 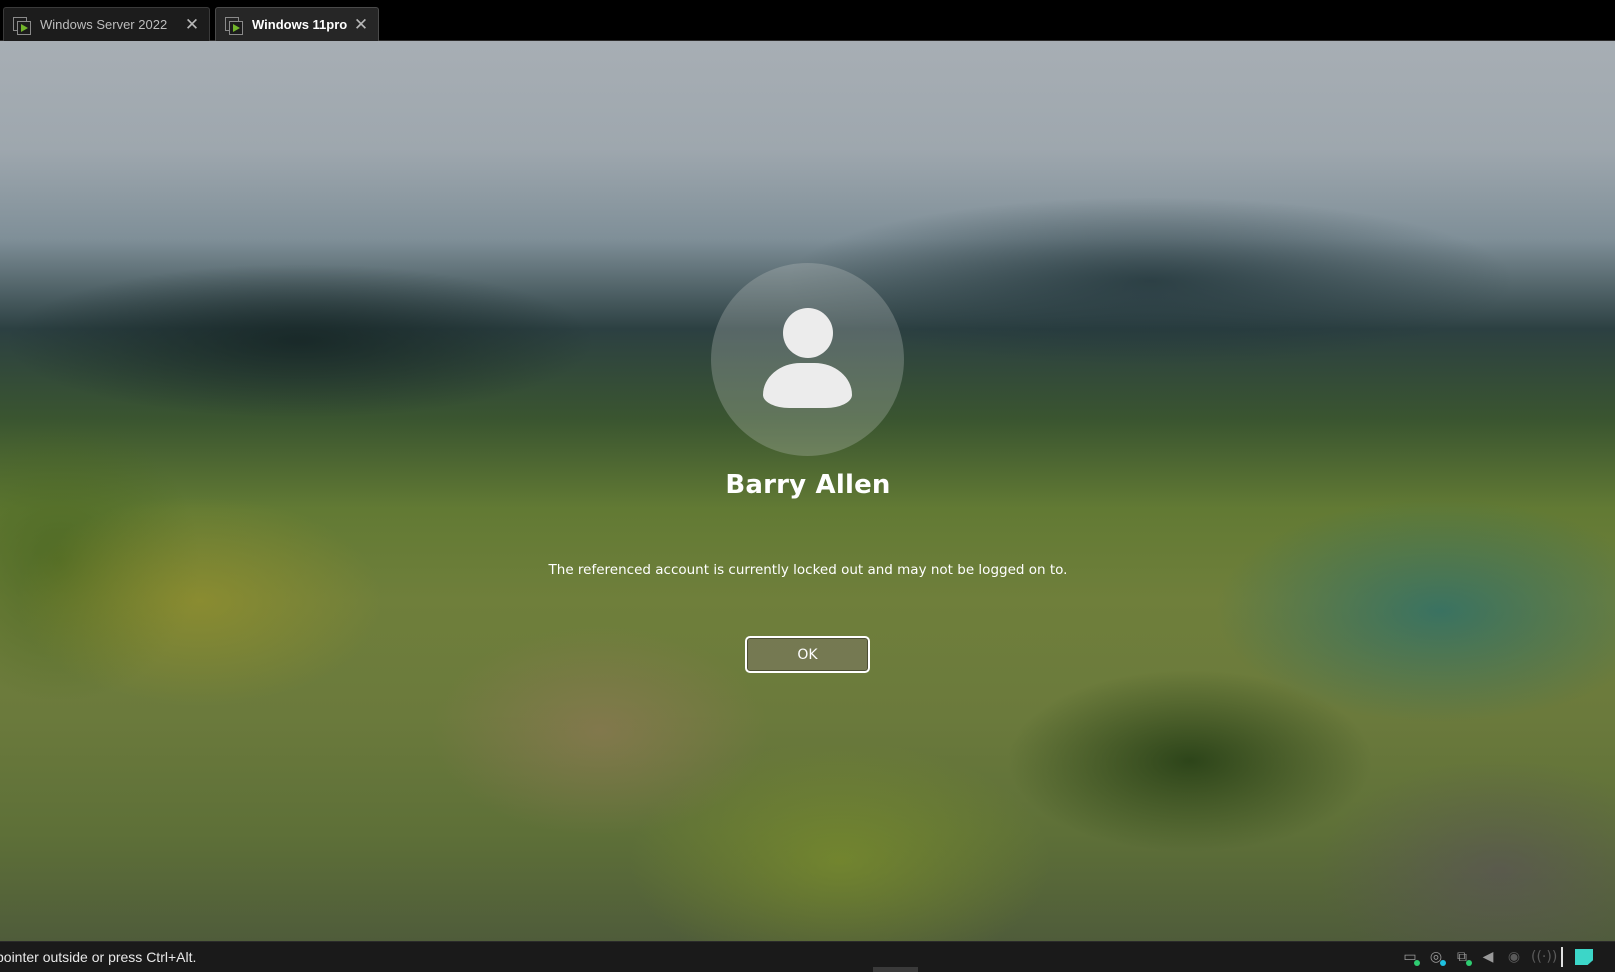 What do you see at coordinates (807, 20) in the screenshot?
I see `vm-tab-strip: Windows Server 2022 ✕ Windows 11pro ✕` at bounding box center [807, 20].